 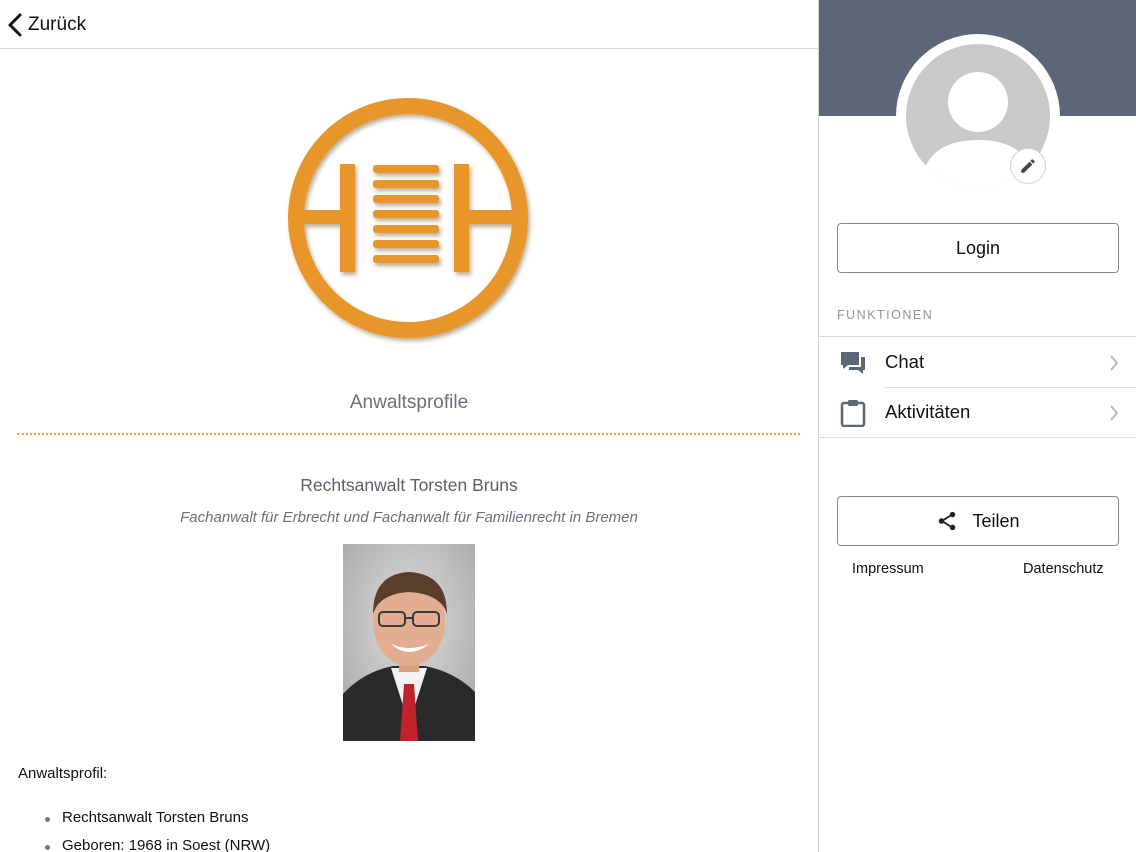 I want to click on lawyer-photo, so click(x=409, y=642).